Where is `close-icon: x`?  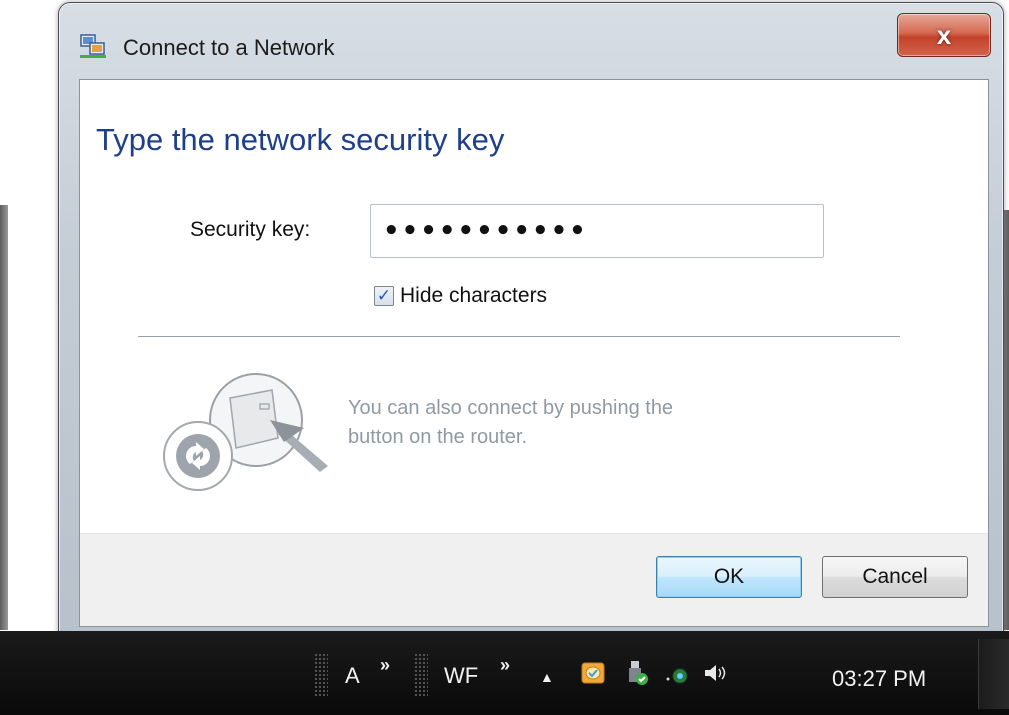 close-icon: x is located at coordinates (944, 34).